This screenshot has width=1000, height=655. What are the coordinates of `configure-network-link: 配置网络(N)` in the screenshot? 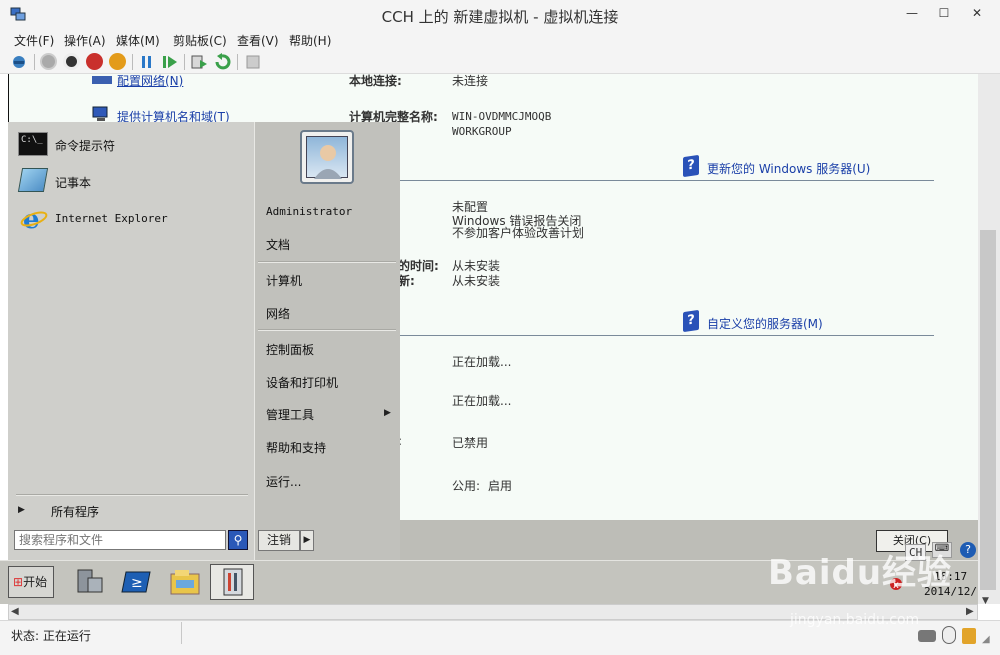 It's located at (150, 80).